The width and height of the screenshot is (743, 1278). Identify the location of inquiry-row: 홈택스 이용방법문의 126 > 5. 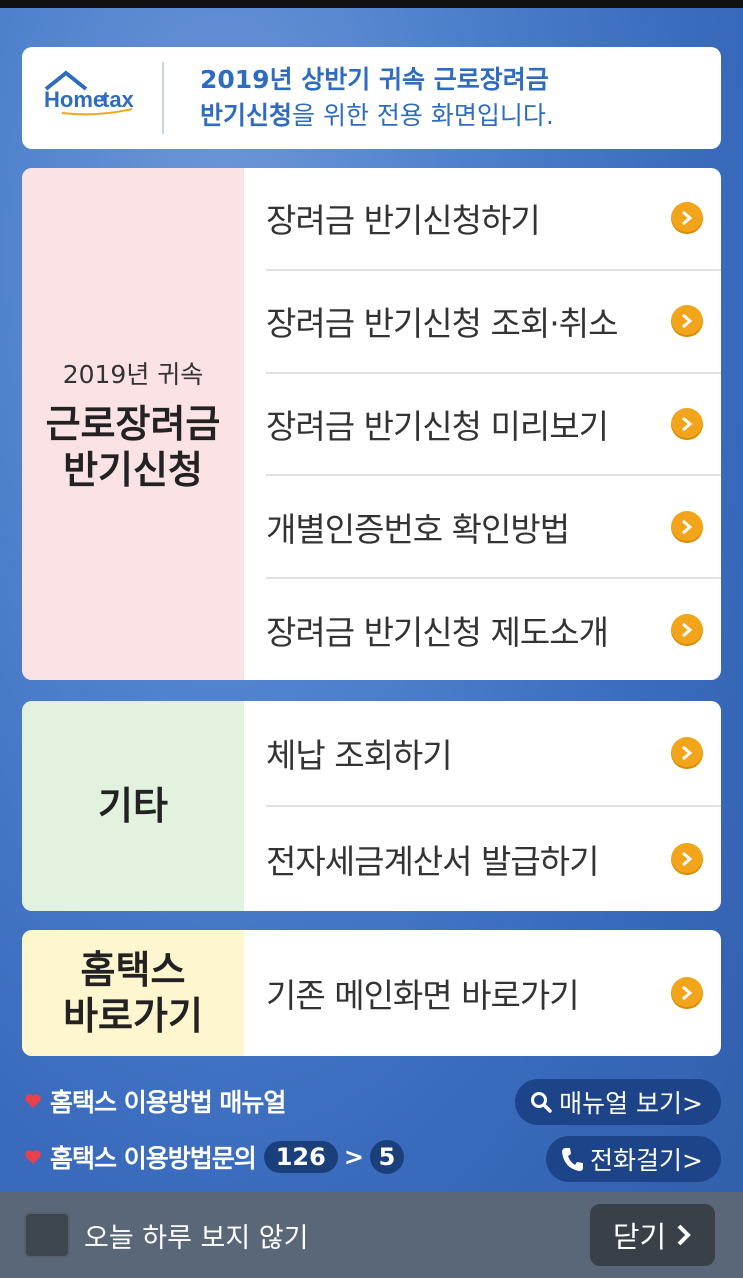
(214, 1157).